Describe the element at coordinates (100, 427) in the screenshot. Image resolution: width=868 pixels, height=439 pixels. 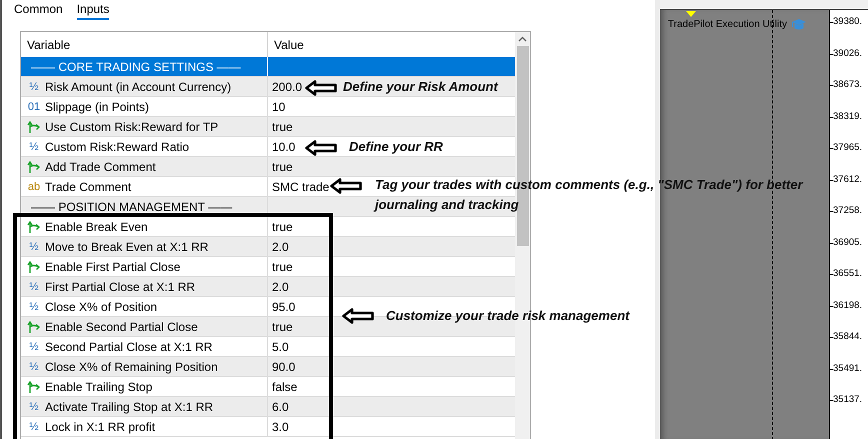
I see `variable-name: Lock in X:1 RR profit` at that location.